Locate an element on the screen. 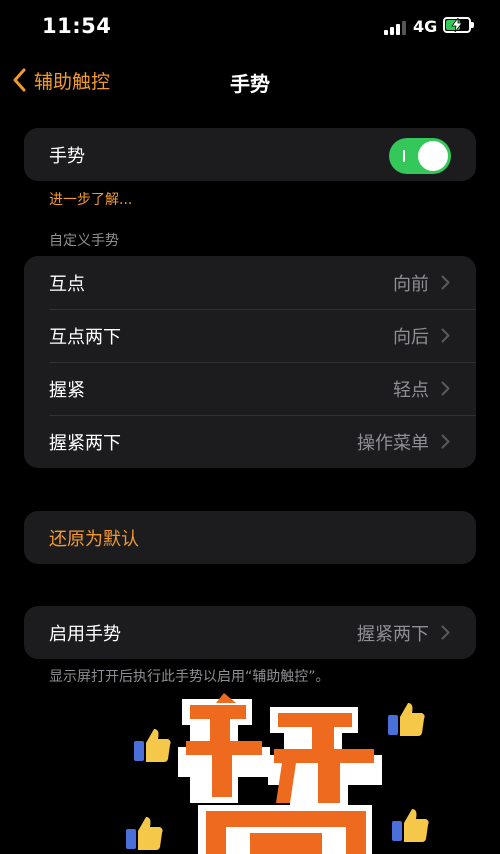 This screenshot has height=854, width=500. custom-gestures-header: 自定义手势 is located at coordinates (84, 241).